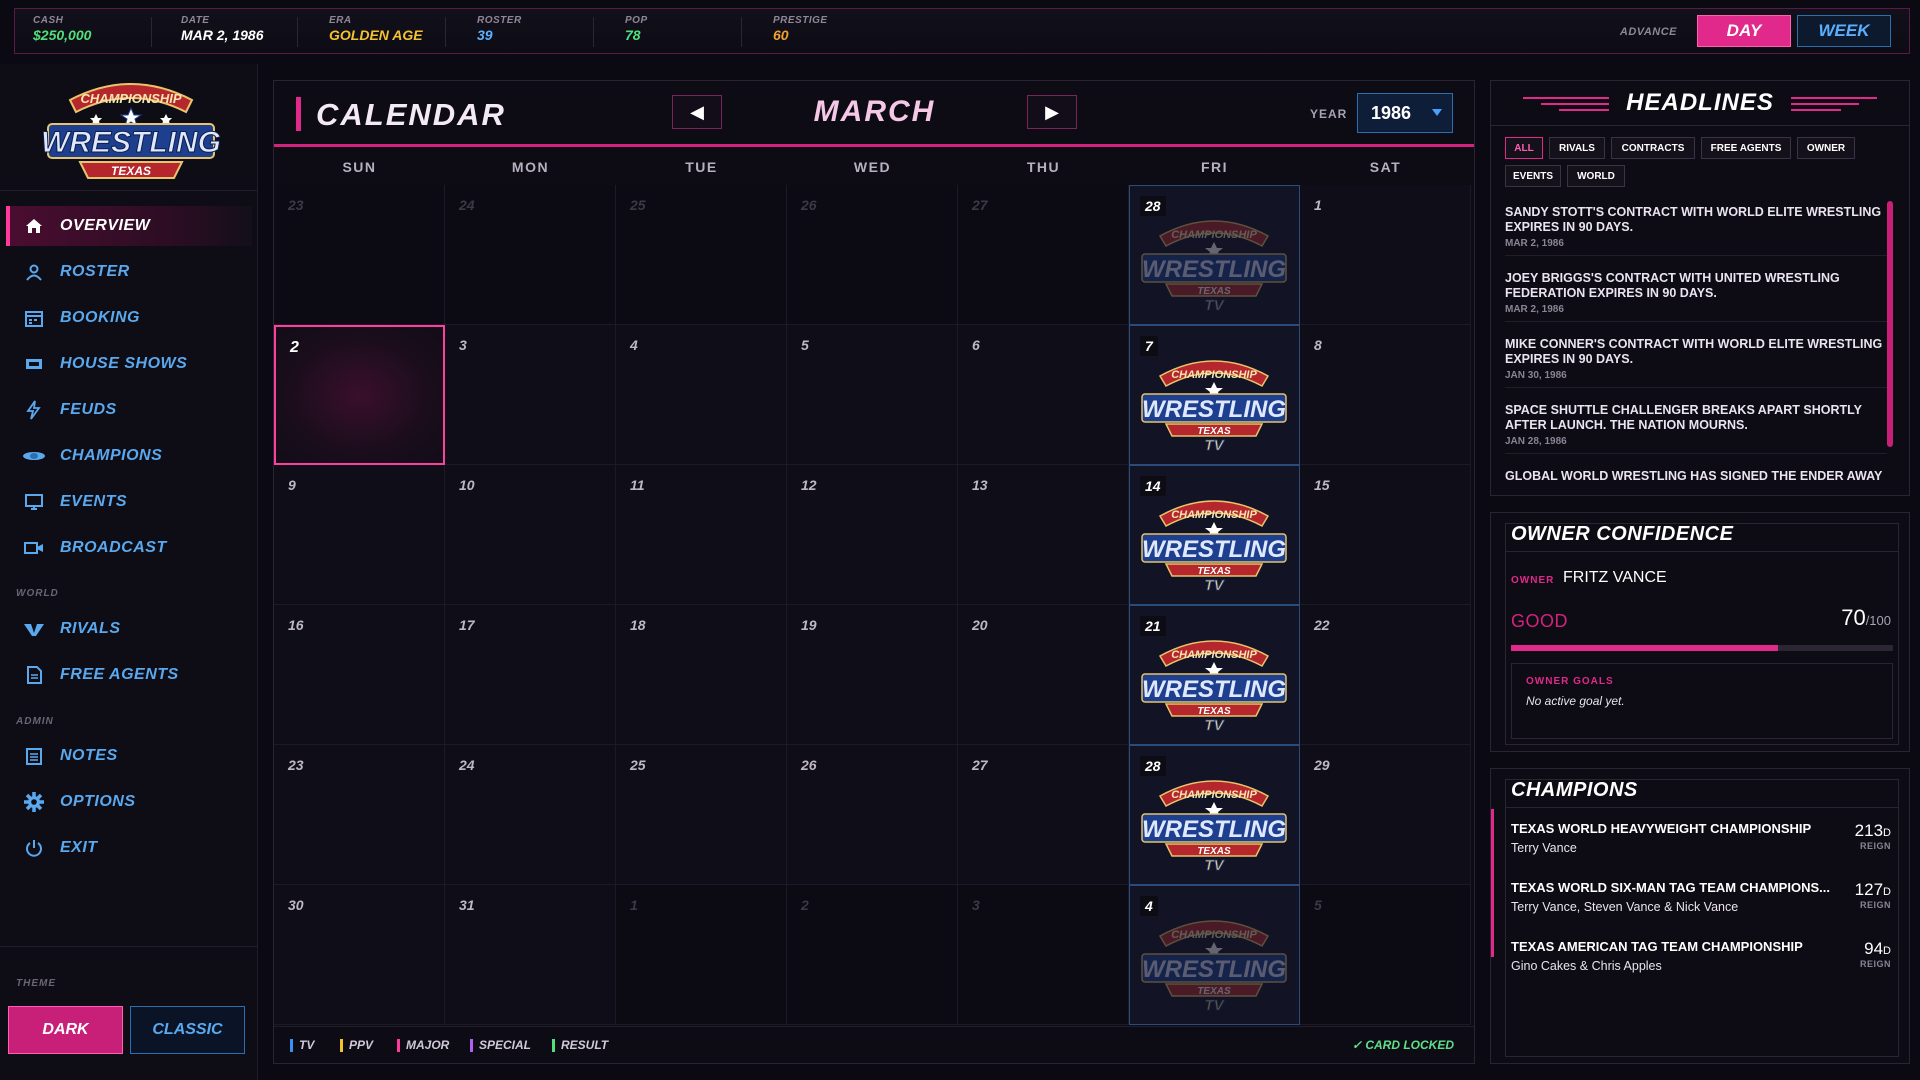  Describe the element at coordinates (129, 756) in the screenshot. I see `nav-notes: NOTES` at that location.